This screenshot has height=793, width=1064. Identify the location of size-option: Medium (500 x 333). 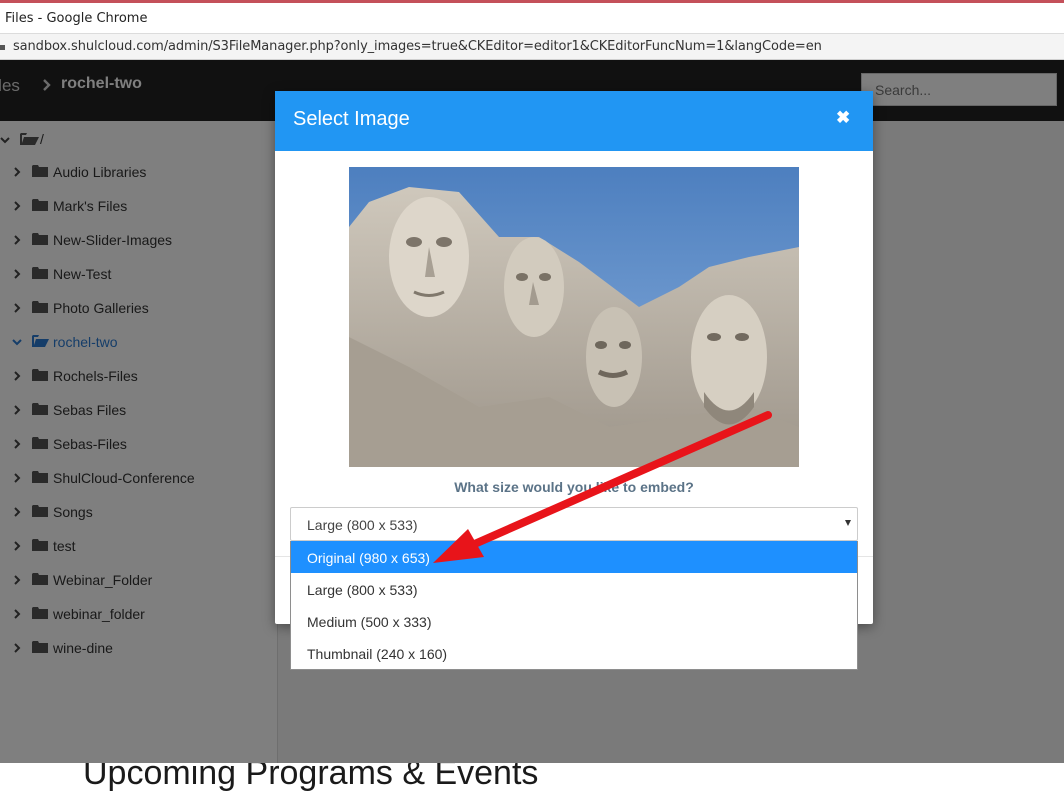
(574, 621).